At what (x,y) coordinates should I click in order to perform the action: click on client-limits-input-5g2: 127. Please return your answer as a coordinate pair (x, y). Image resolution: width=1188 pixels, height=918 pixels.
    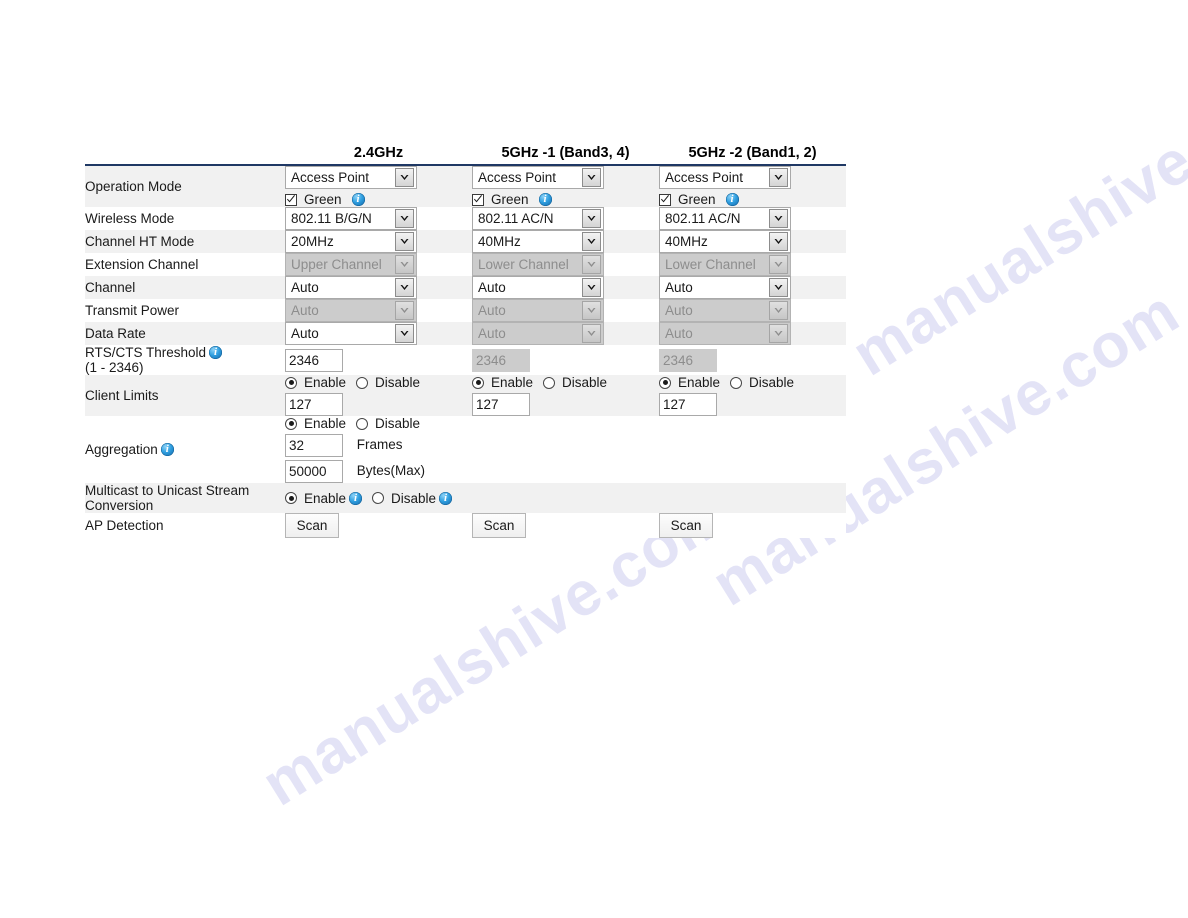
    Looking at the image, I should click on (688, 404).